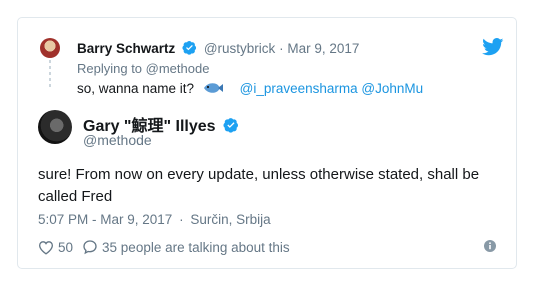 The width and height of the screenshot is (535, 285). I want to click on parent-author-handle: @rustybrick, so click(239, 48).